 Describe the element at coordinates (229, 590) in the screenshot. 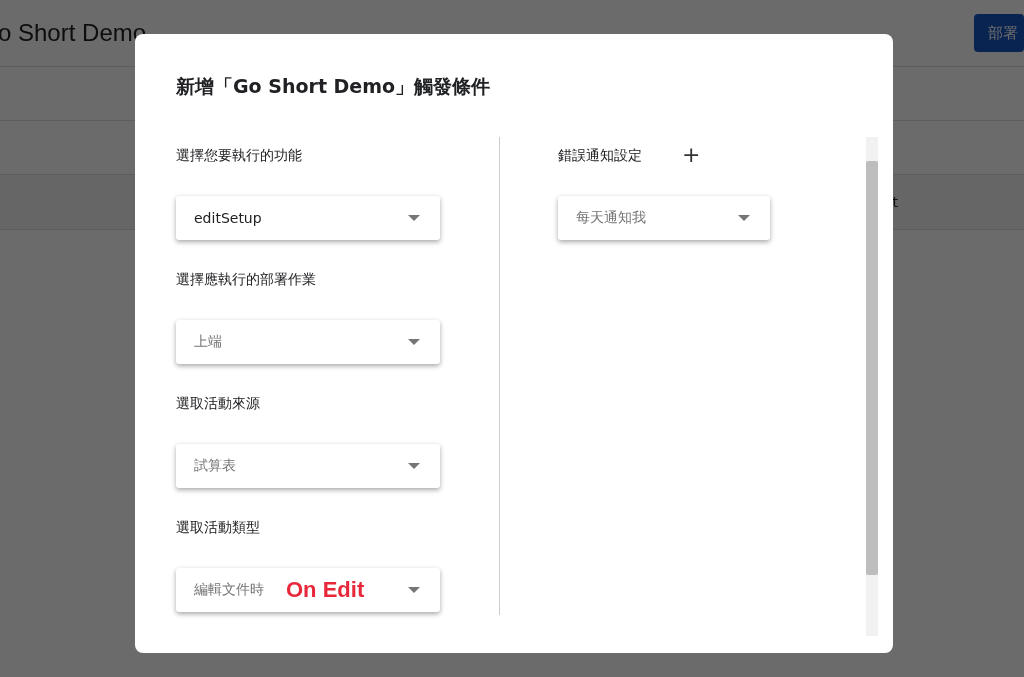

I see `dropdown-value: 編輯文件時` at that location.